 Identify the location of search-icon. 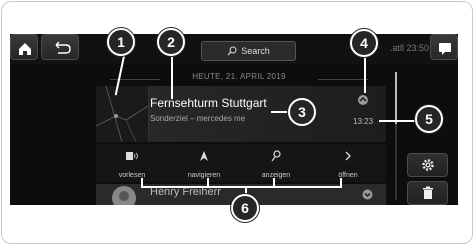
(232, 51).